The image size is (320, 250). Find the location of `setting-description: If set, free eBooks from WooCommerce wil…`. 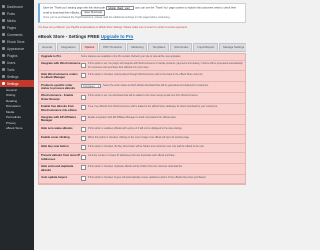

setting-description: If set, free eBooks from WooCommerce wil… is located at coordinates (153, 107).